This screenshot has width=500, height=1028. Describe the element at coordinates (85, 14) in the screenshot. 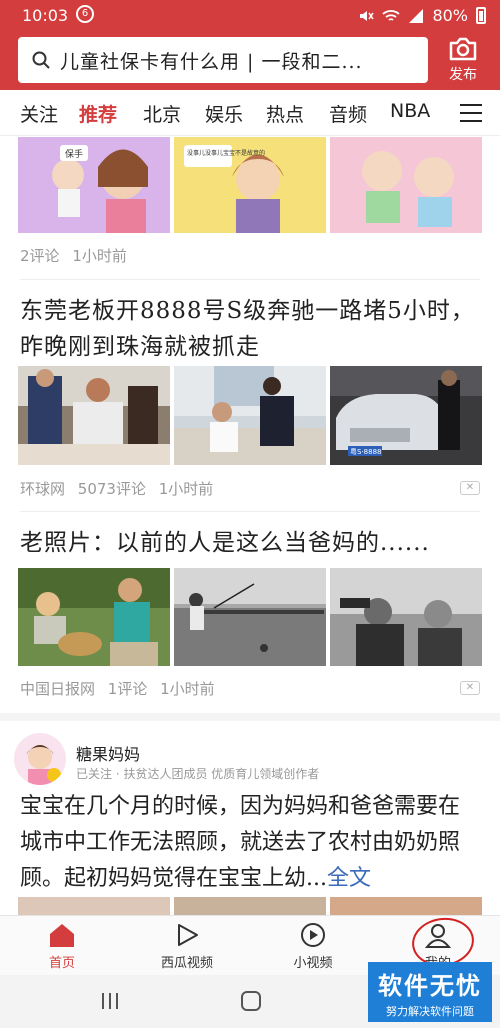

I see `toutiao-notification-icon: 6` at that location.